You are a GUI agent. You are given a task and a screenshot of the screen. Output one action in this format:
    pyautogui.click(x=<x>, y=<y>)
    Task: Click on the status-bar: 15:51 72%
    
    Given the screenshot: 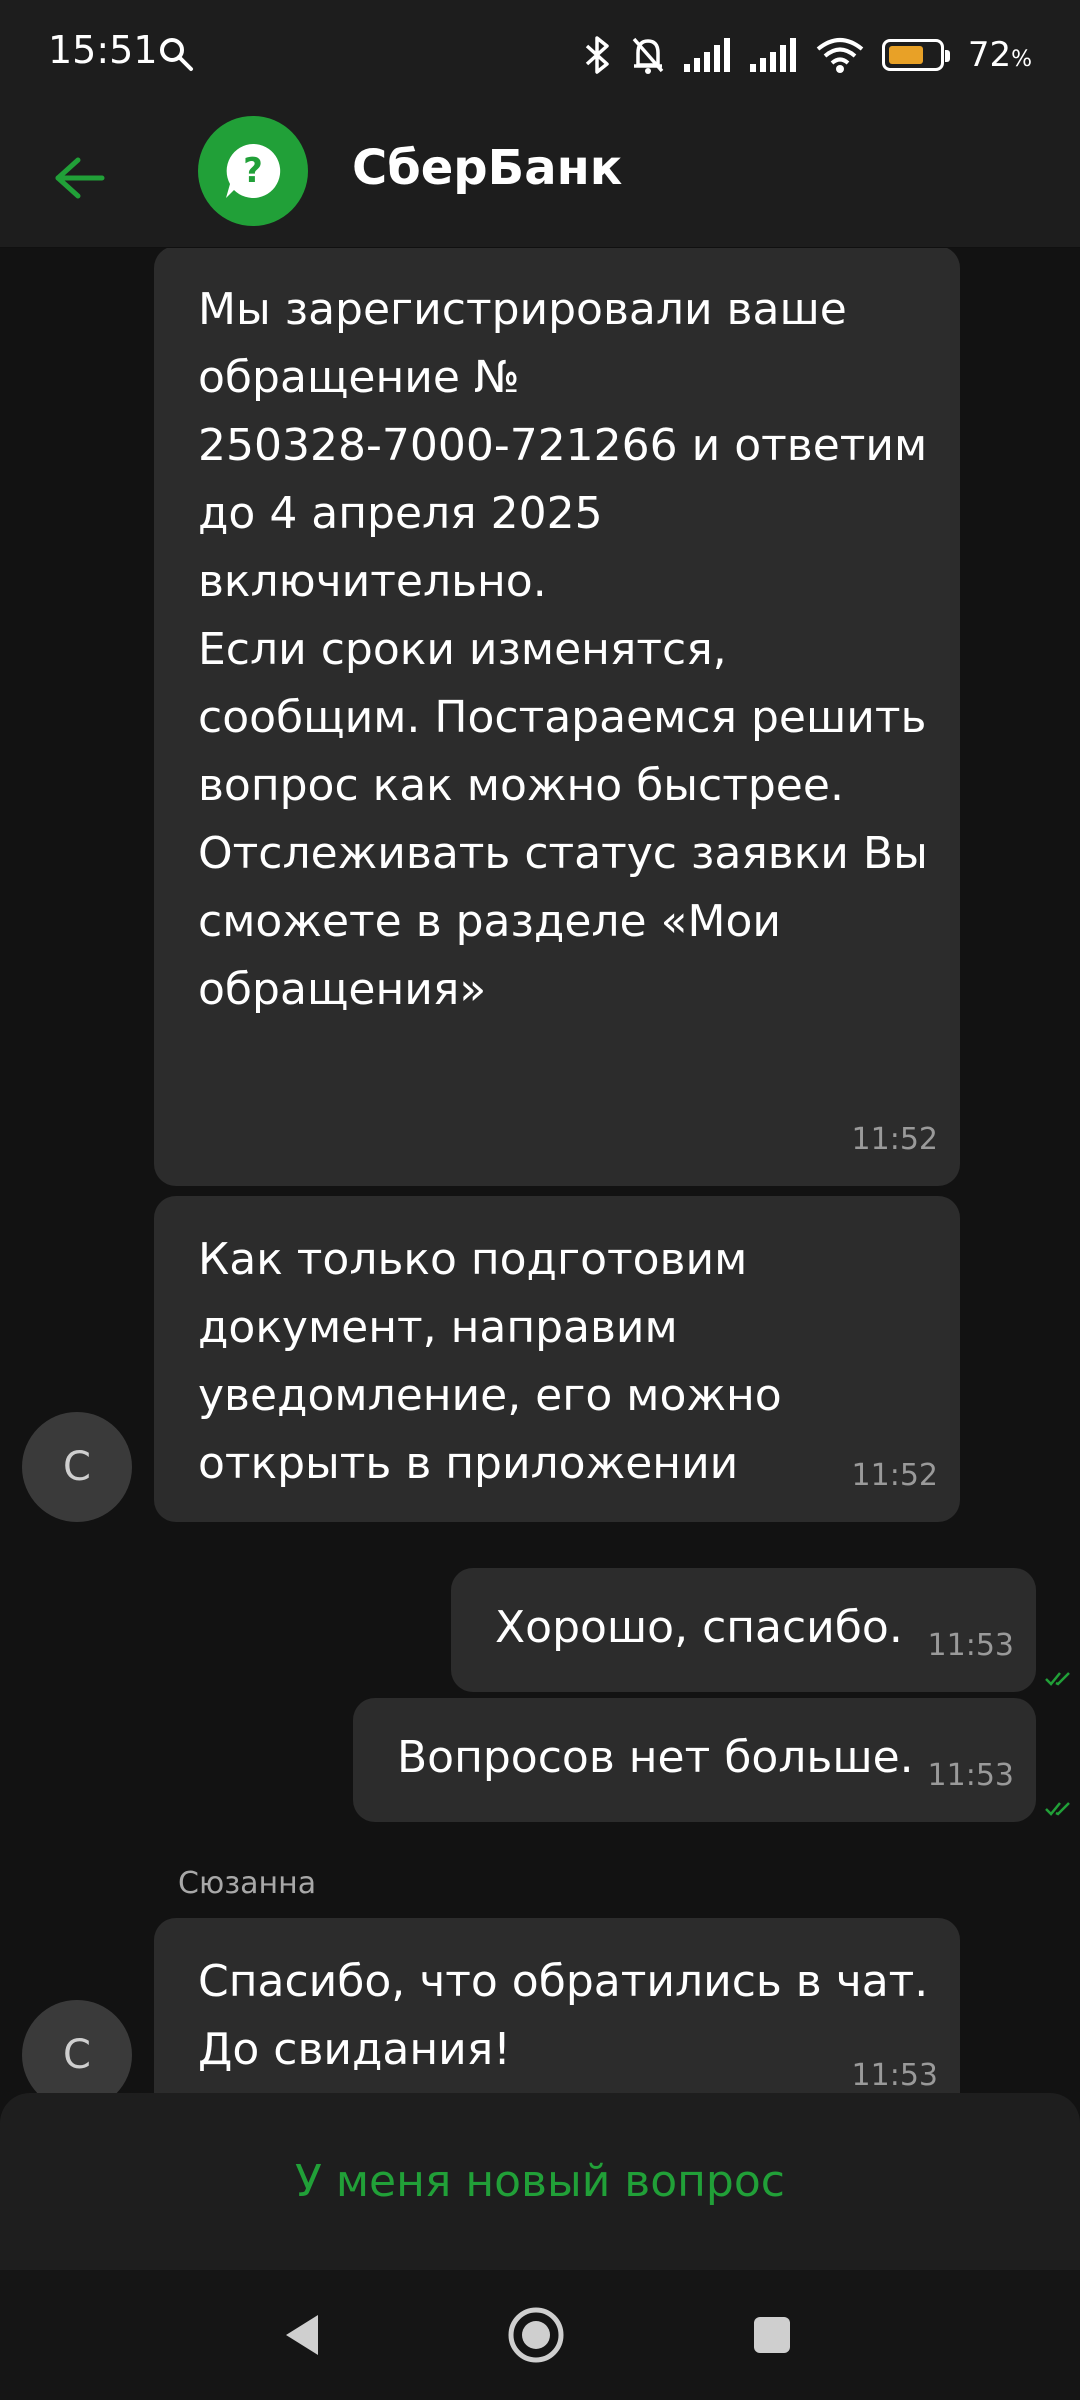 What is the action you would take?
    pyautogui.click(x=540, y=55)
    